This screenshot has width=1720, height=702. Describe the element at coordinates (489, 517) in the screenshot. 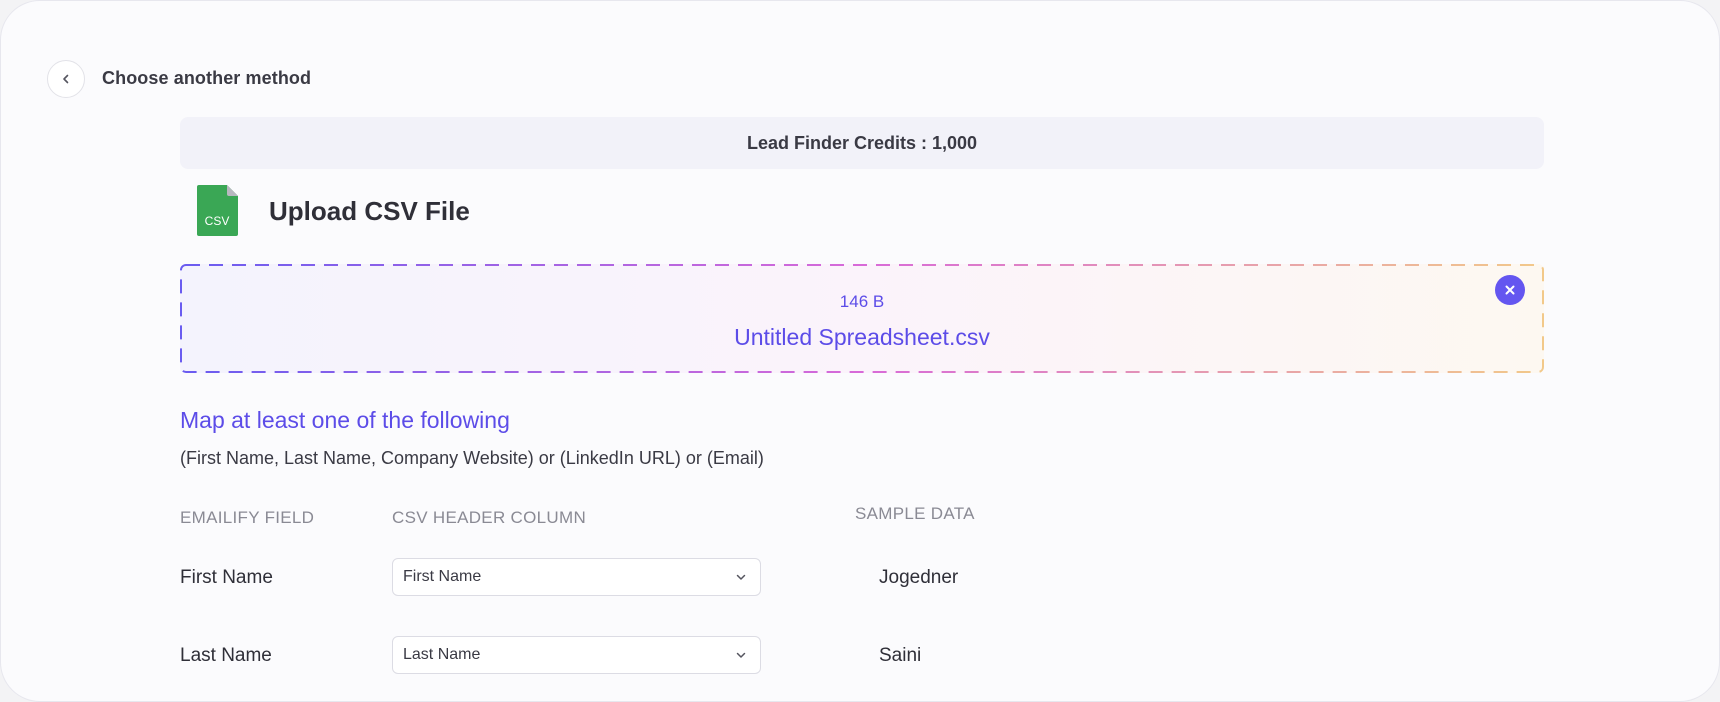

I see `column-header-csv: CSV HEADER COLUMN` at that location.